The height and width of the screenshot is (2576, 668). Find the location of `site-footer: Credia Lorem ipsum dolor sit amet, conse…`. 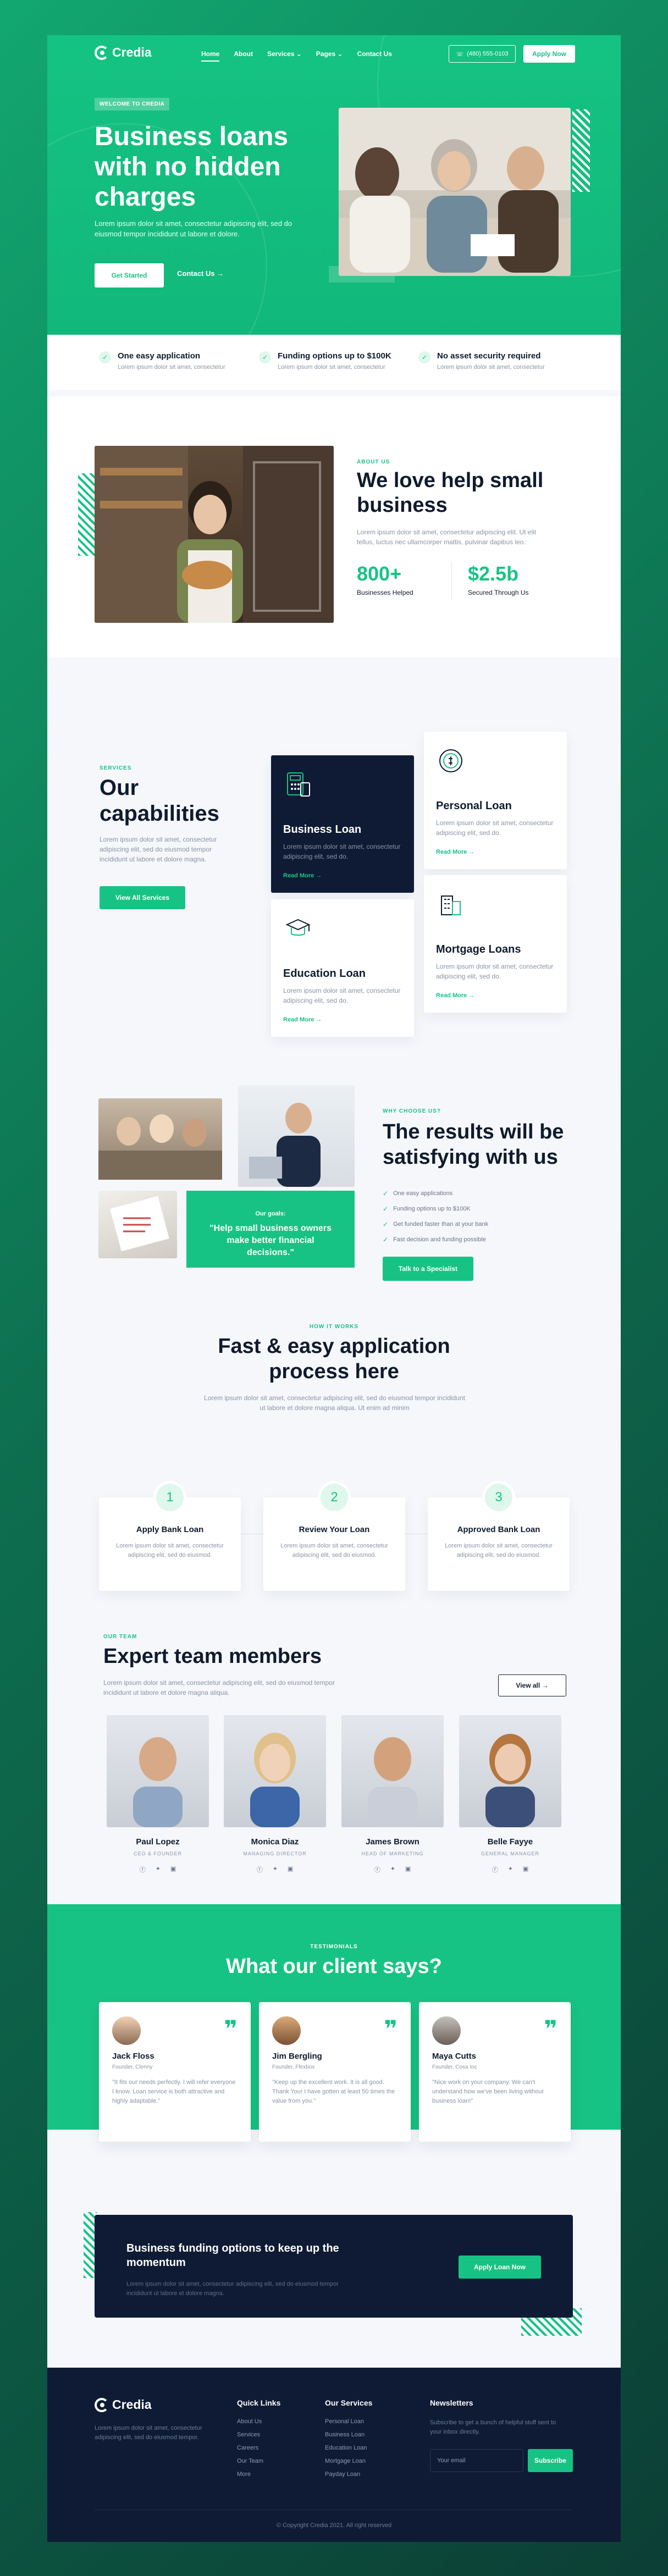

site-footer: Credia Lorem ipsum dolor sit amet, conse… is located at coordinates (334, 2455).